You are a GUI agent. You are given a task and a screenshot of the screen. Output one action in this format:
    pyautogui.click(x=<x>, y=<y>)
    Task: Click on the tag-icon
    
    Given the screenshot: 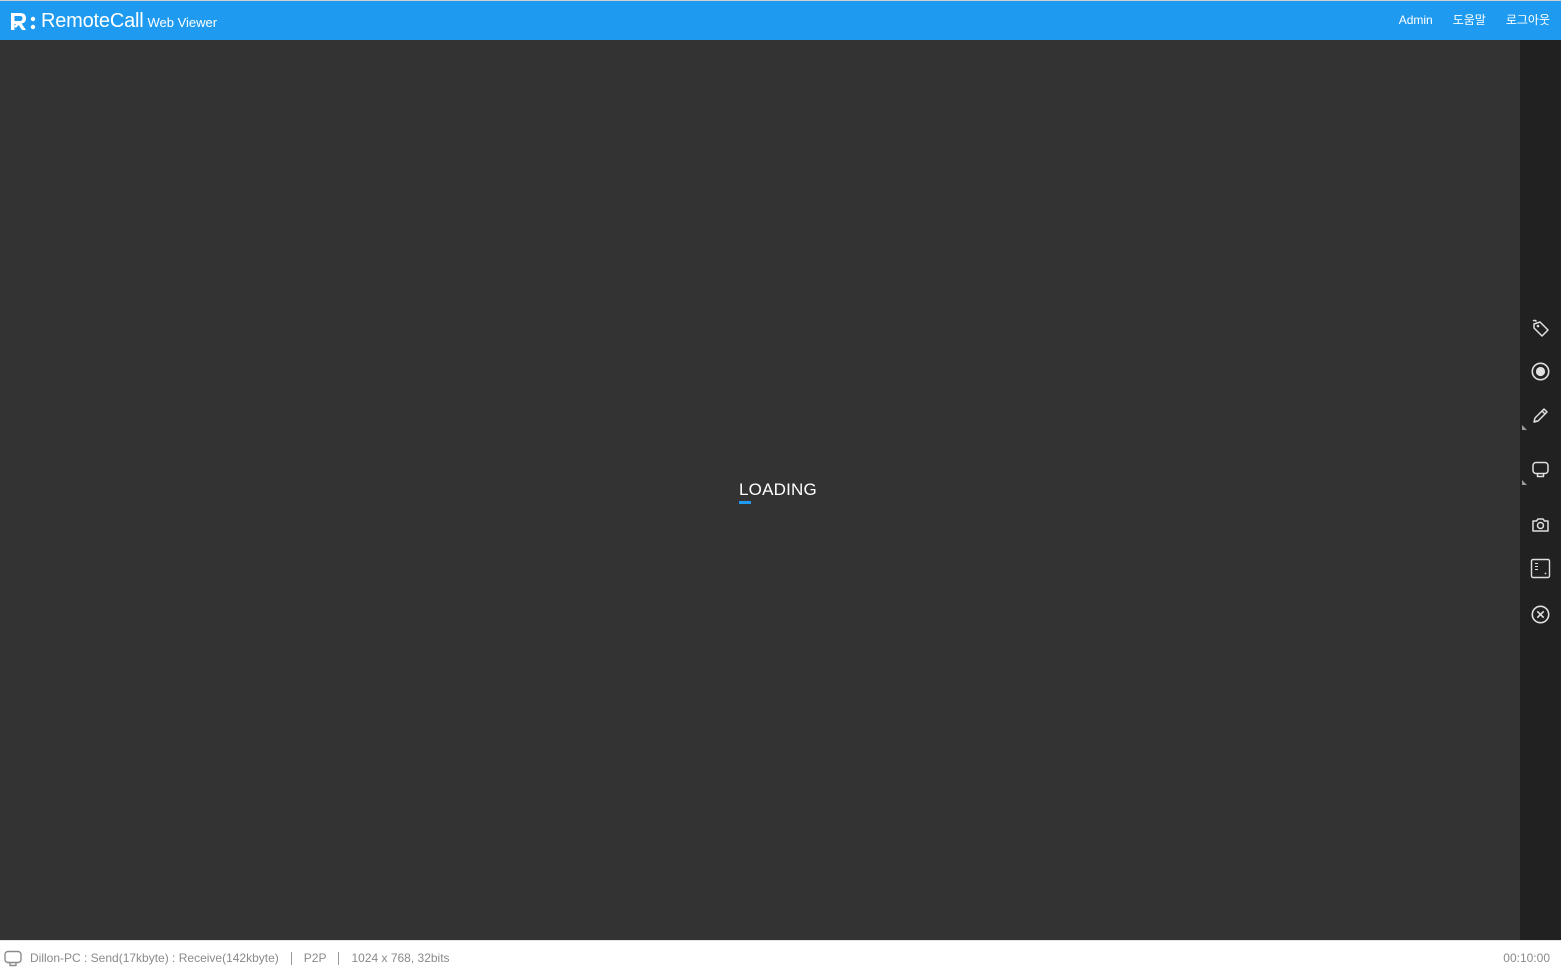 What is the action you would take?
    pyautogui.click(x=1540, y=328)
    